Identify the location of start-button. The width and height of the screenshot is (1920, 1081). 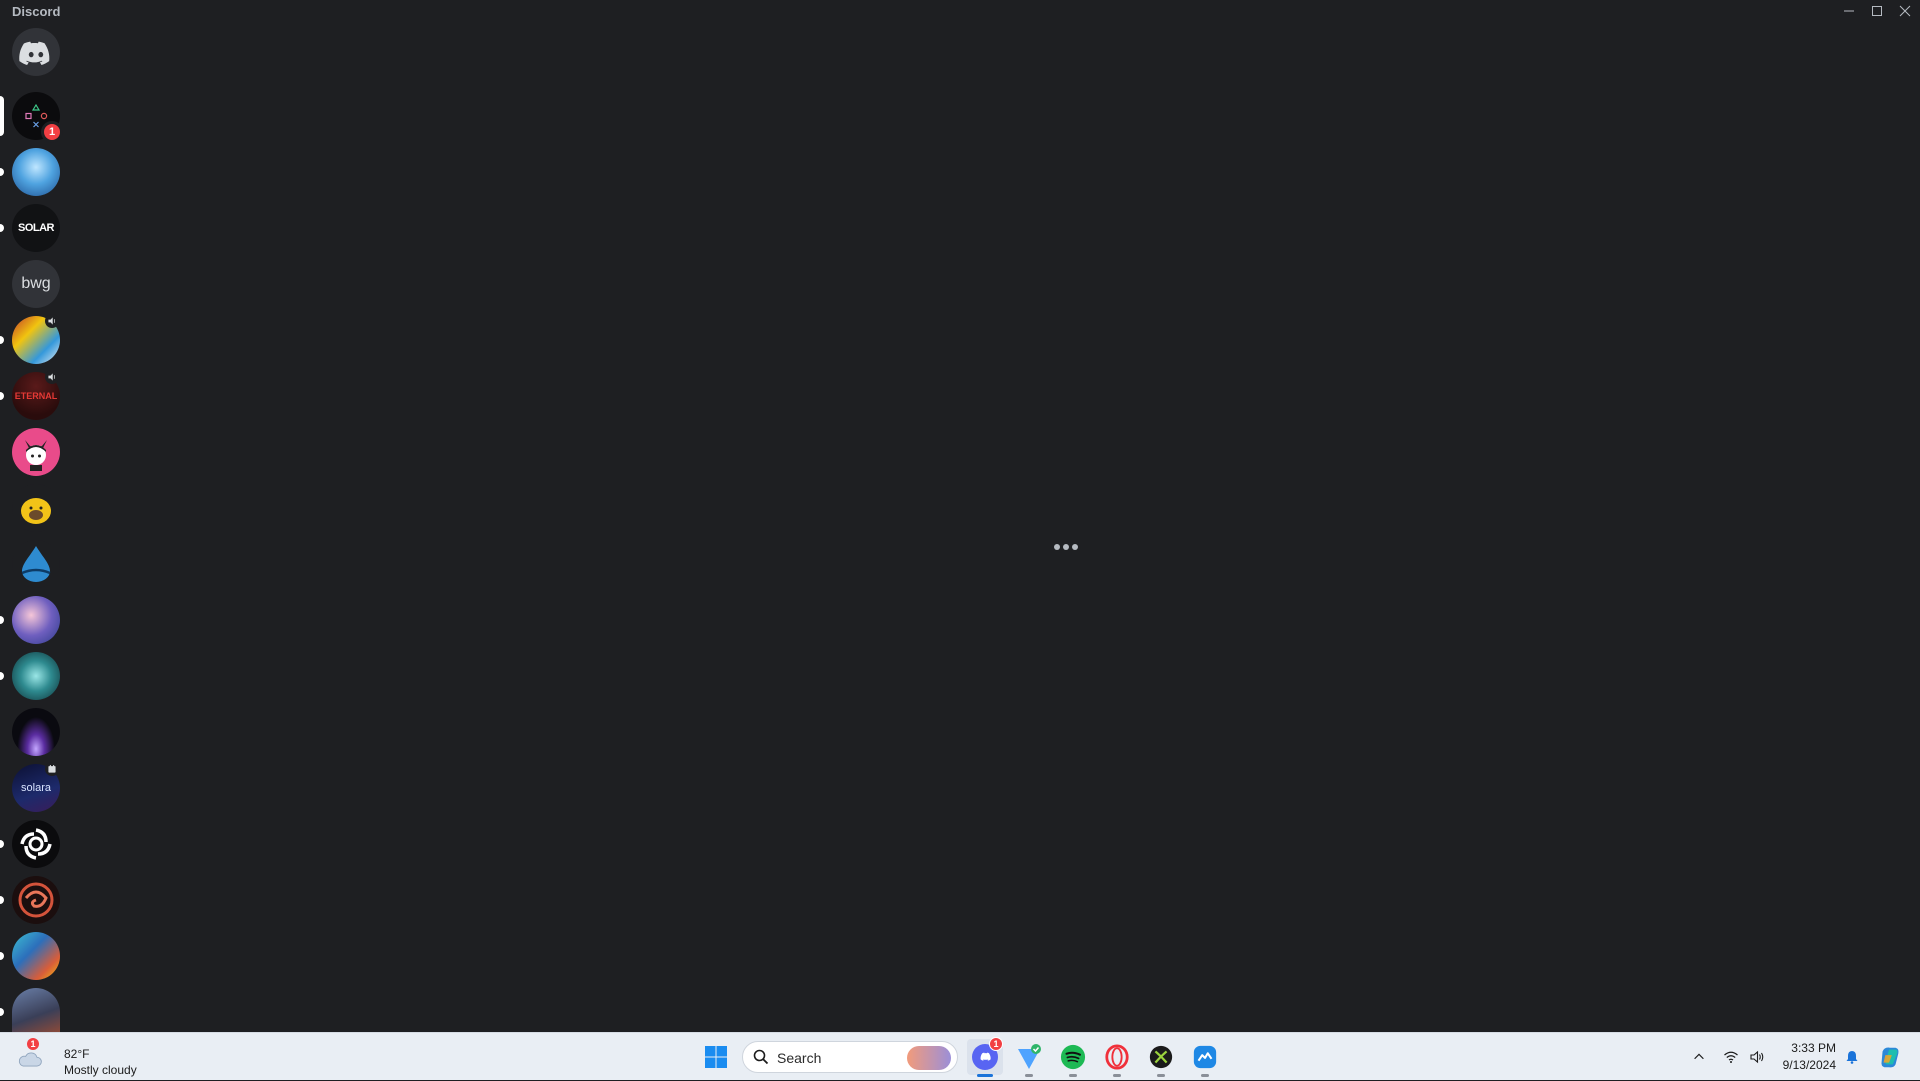
(716, 1057).